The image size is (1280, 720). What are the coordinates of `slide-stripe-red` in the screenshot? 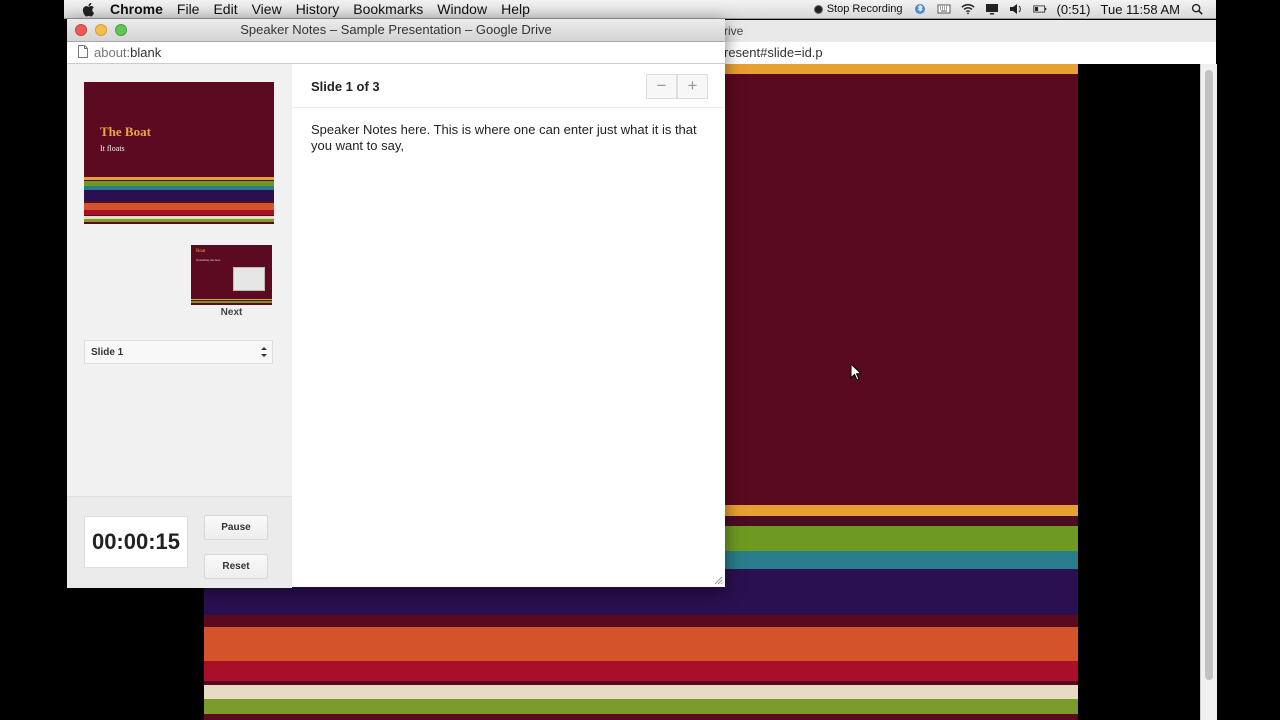 It's located at (641, 671).